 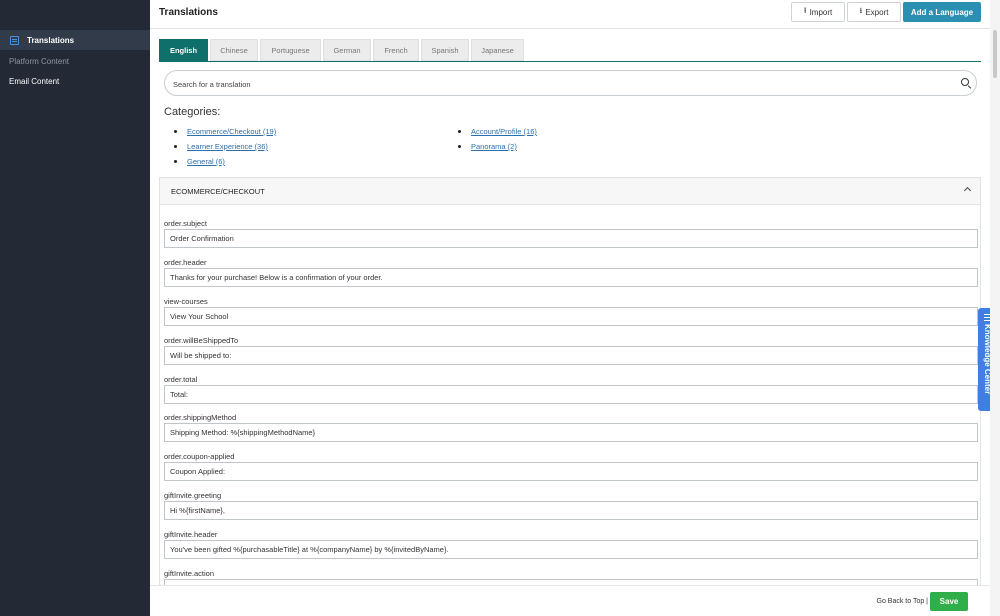 What do you see at coordinates (571, 316) in the screenshot?
I see `translation-input: View Your School` at bounding box center [571, 316].